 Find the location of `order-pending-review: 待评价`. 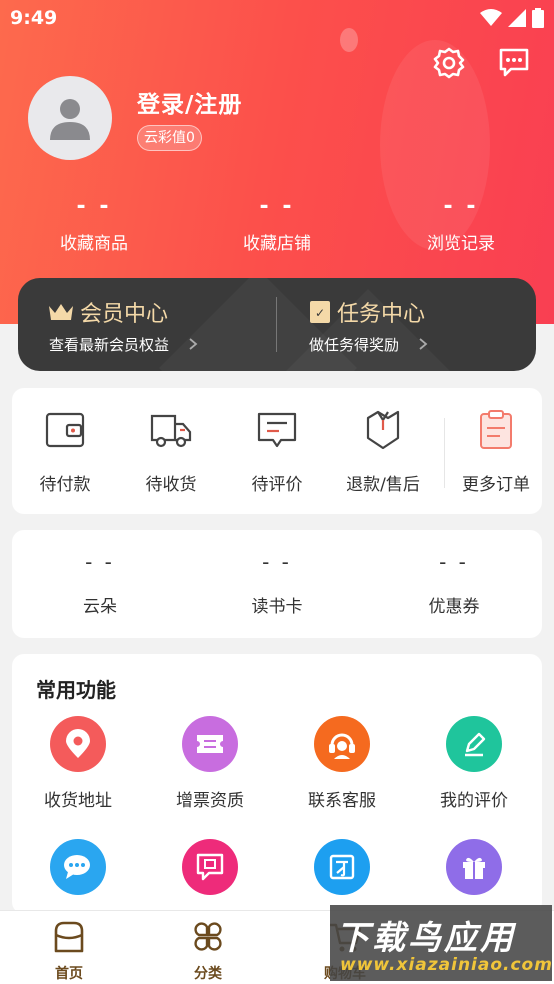

order-pending-review: 待评价 is located at coordinates (277, 451).